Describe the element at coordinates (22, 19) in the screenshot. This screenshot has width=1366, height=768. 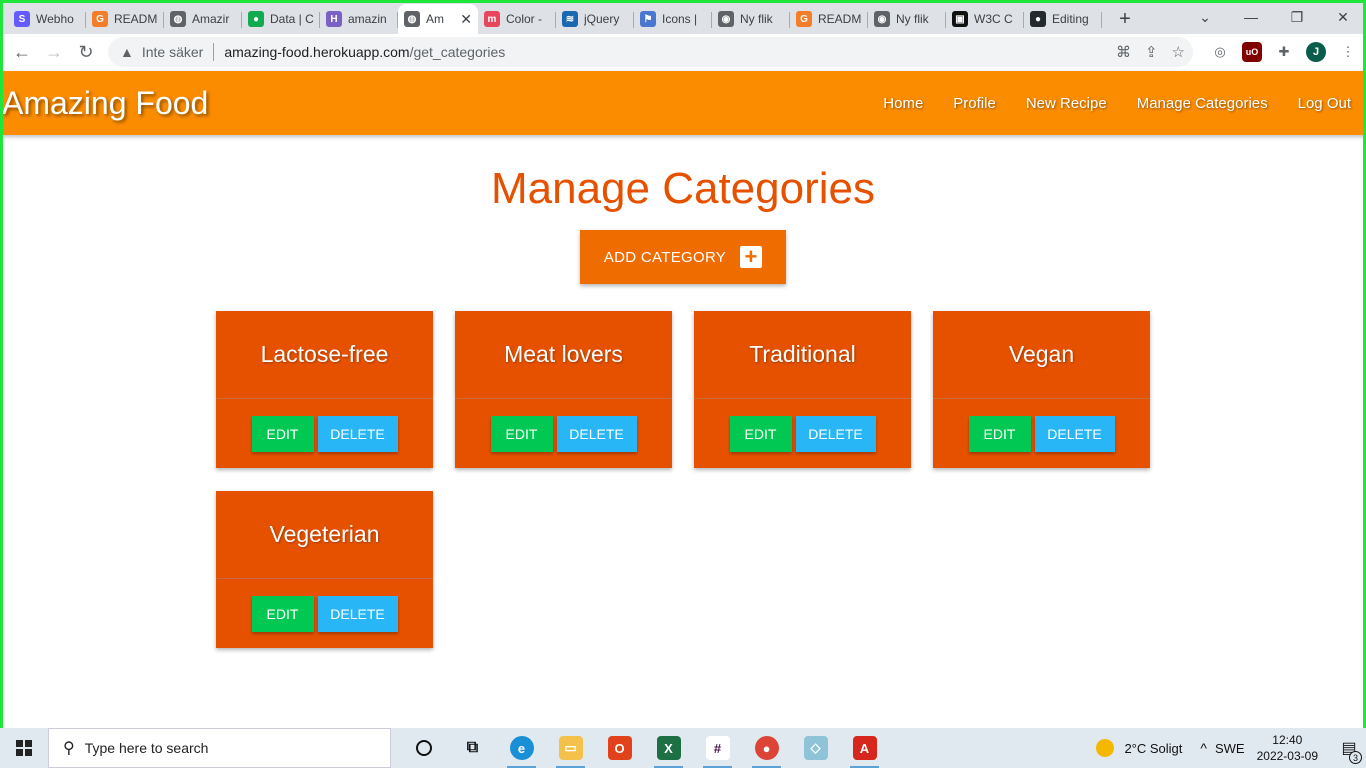
I see `s-icon: S` at that location.